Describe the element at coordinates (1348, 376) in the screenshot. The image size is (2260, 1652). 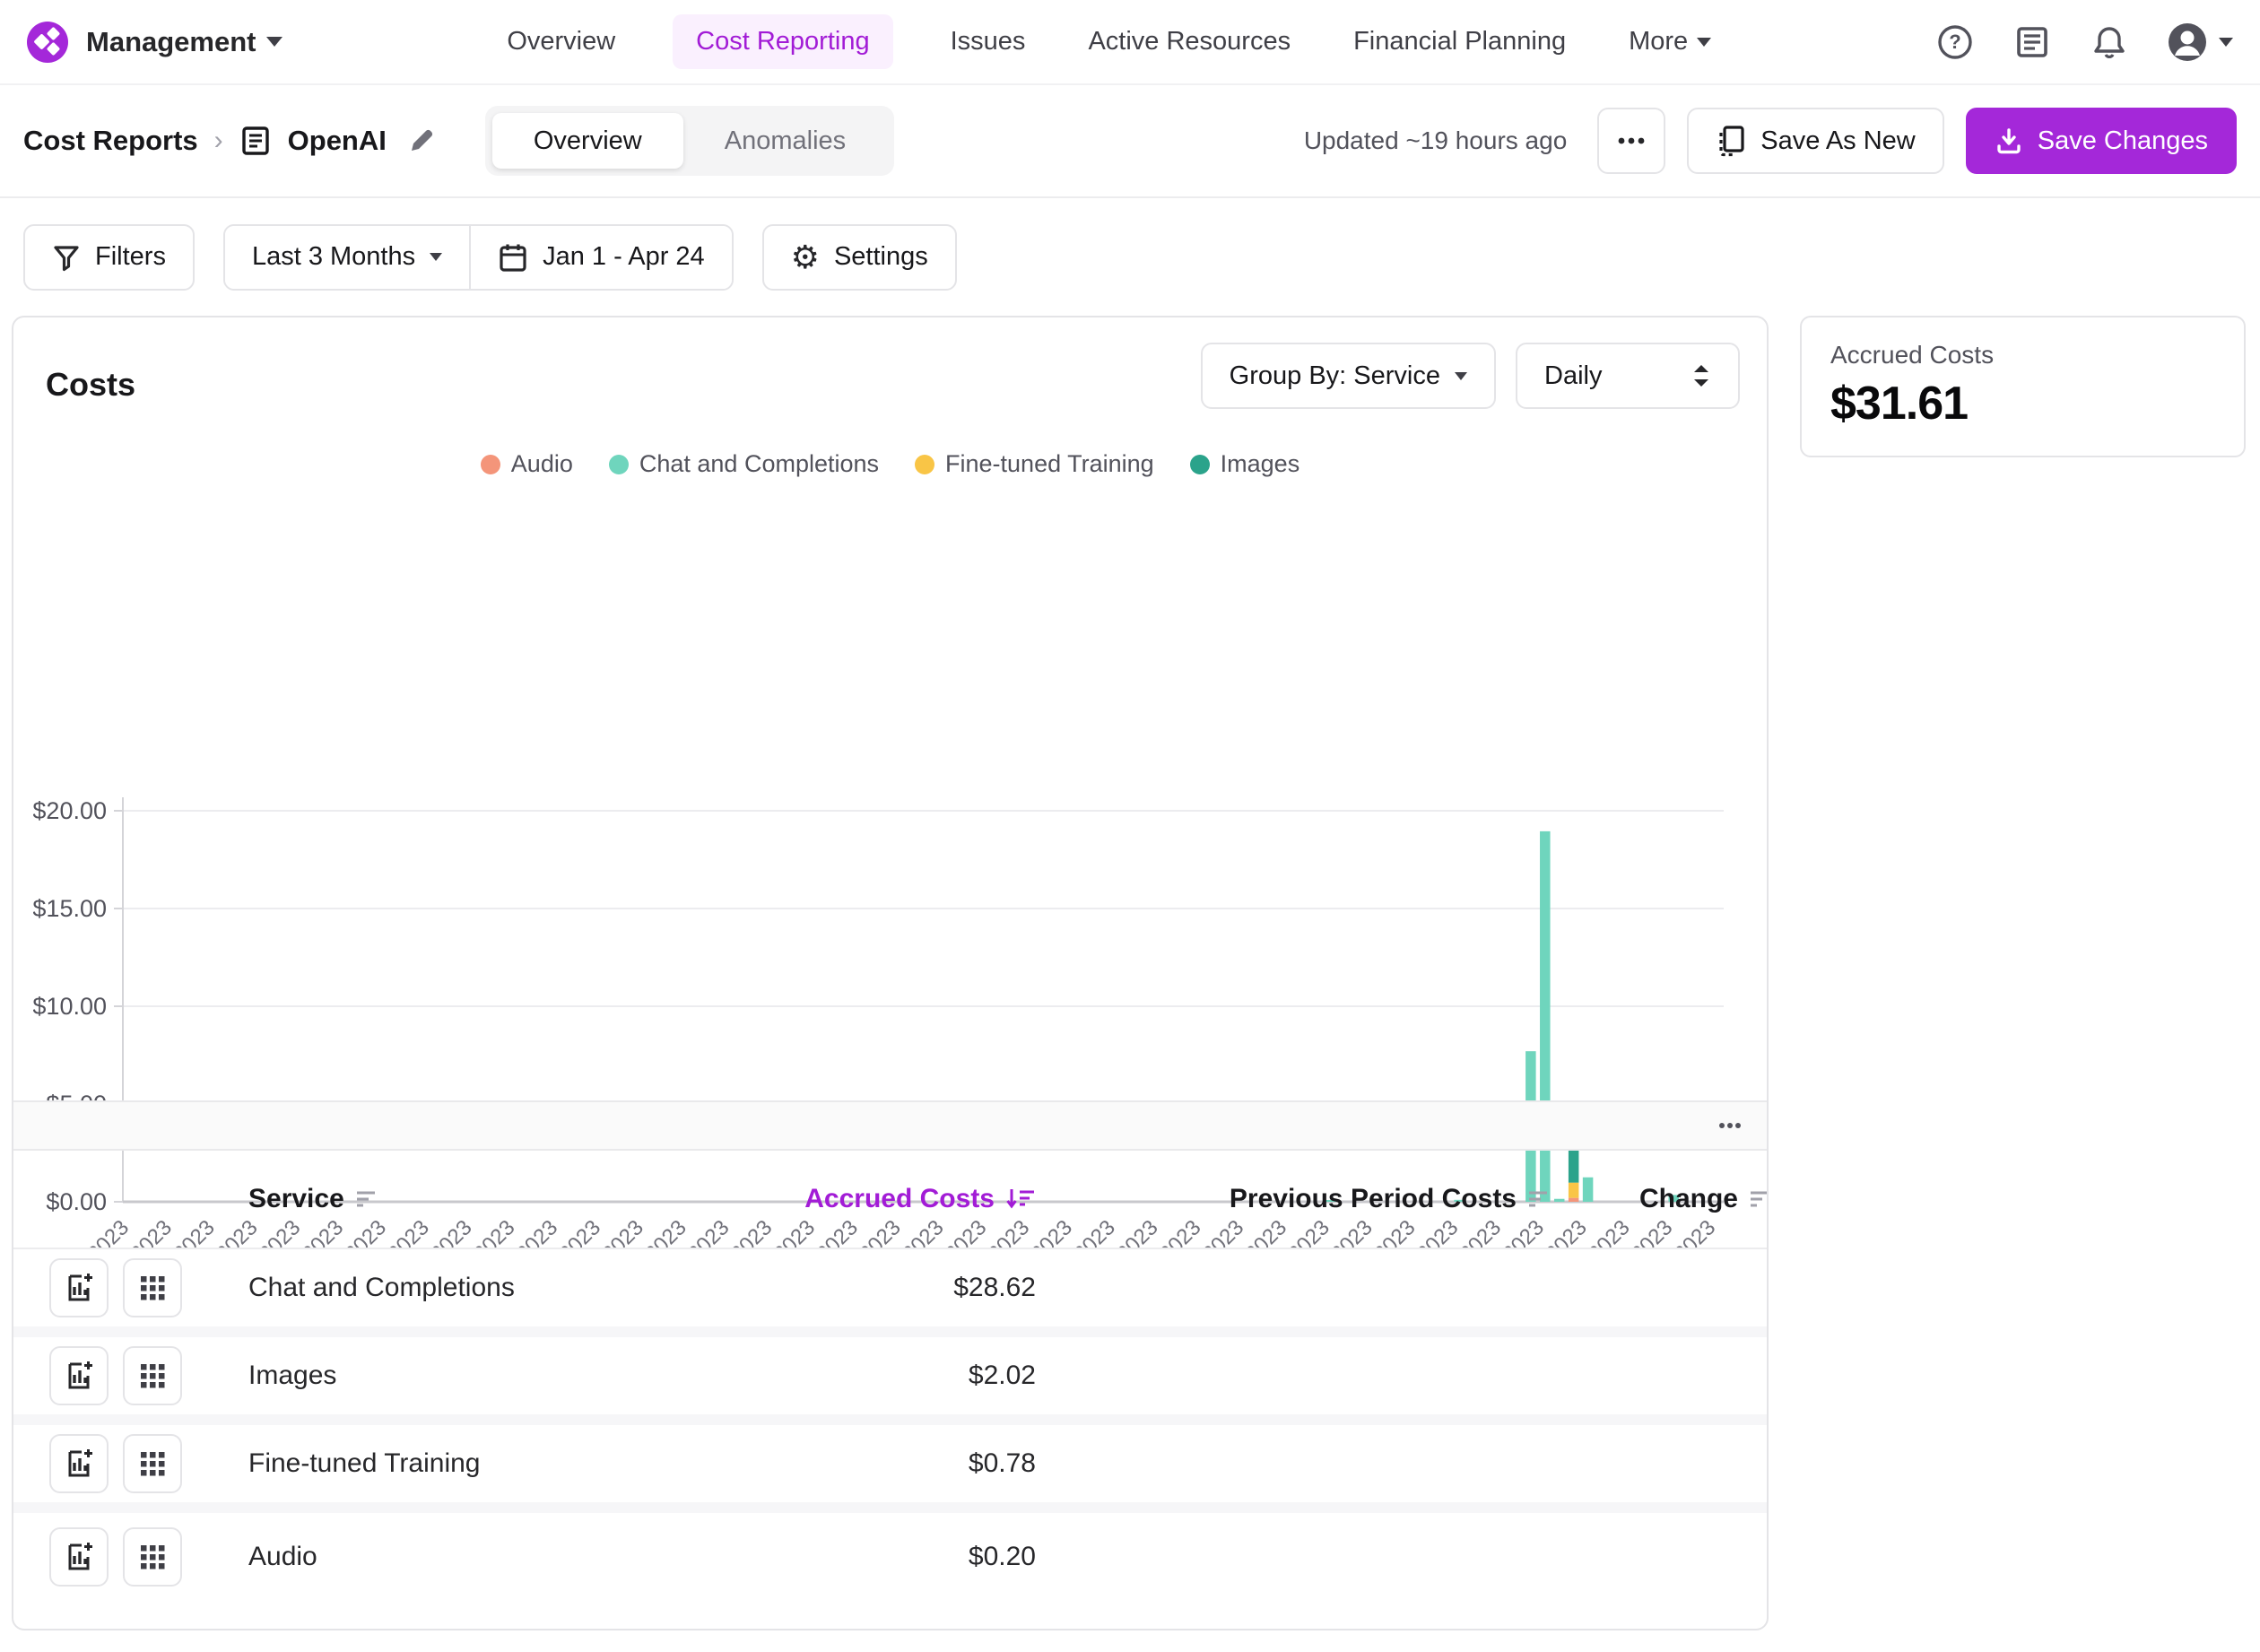
I see `group-by-select: Group By: Service` at that location.